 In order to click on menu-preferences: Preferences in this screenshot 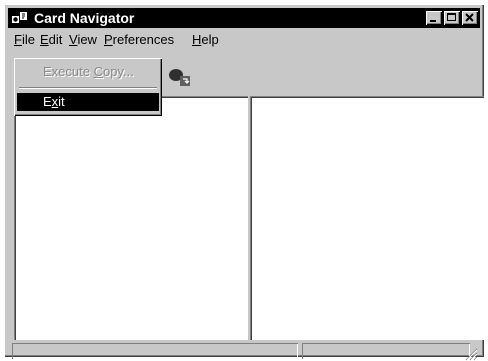, I will do `click(139, 40)`.